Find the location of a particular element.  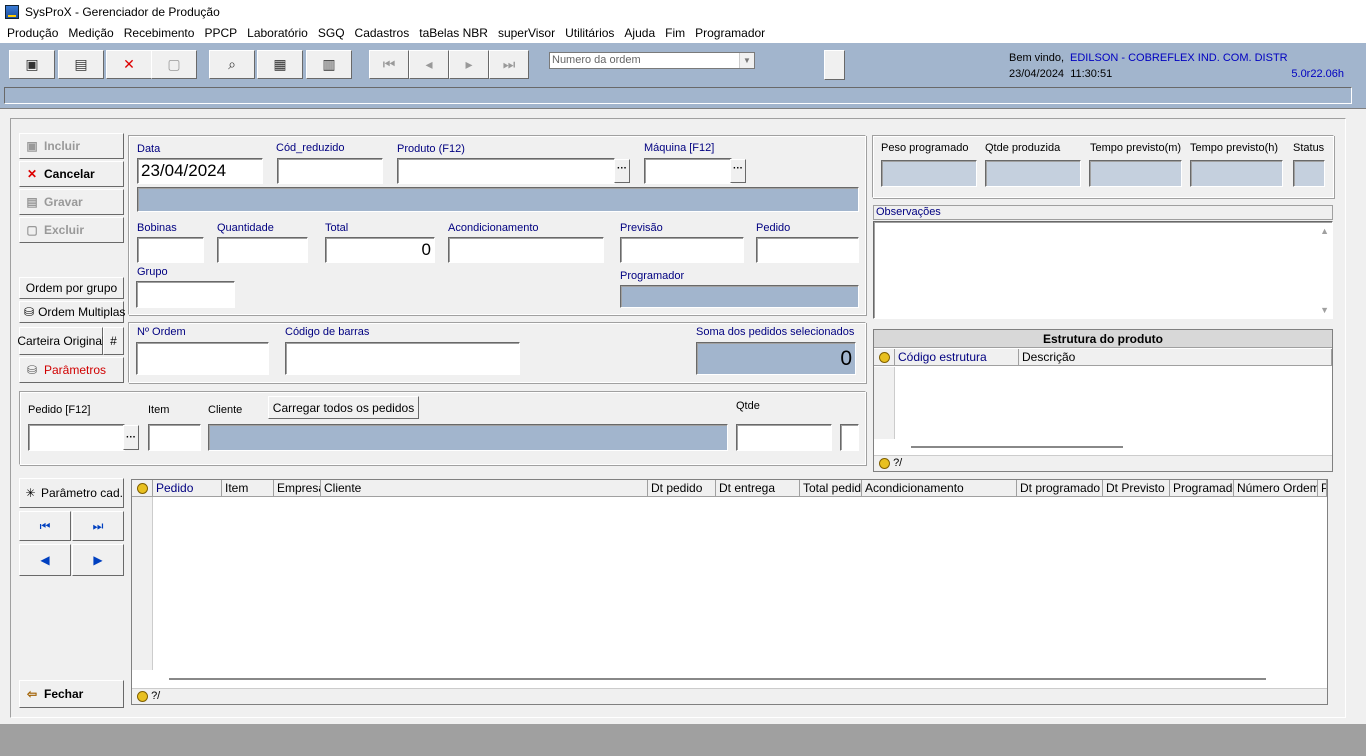

cliente-label: Cliente is located at coordinates (225, 410).